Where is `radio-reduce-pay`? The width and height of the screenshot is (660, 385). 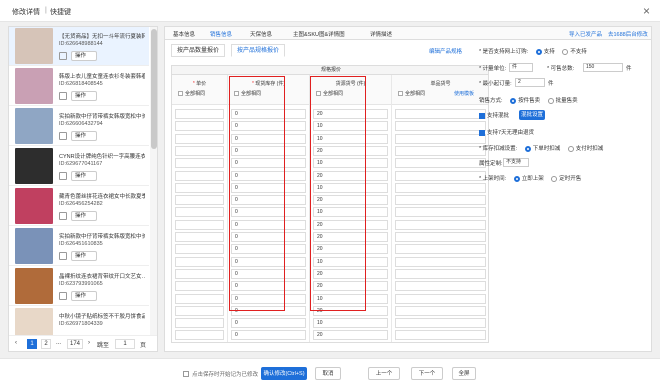
radio-reduce-pay is located at coordinates (570, 148).